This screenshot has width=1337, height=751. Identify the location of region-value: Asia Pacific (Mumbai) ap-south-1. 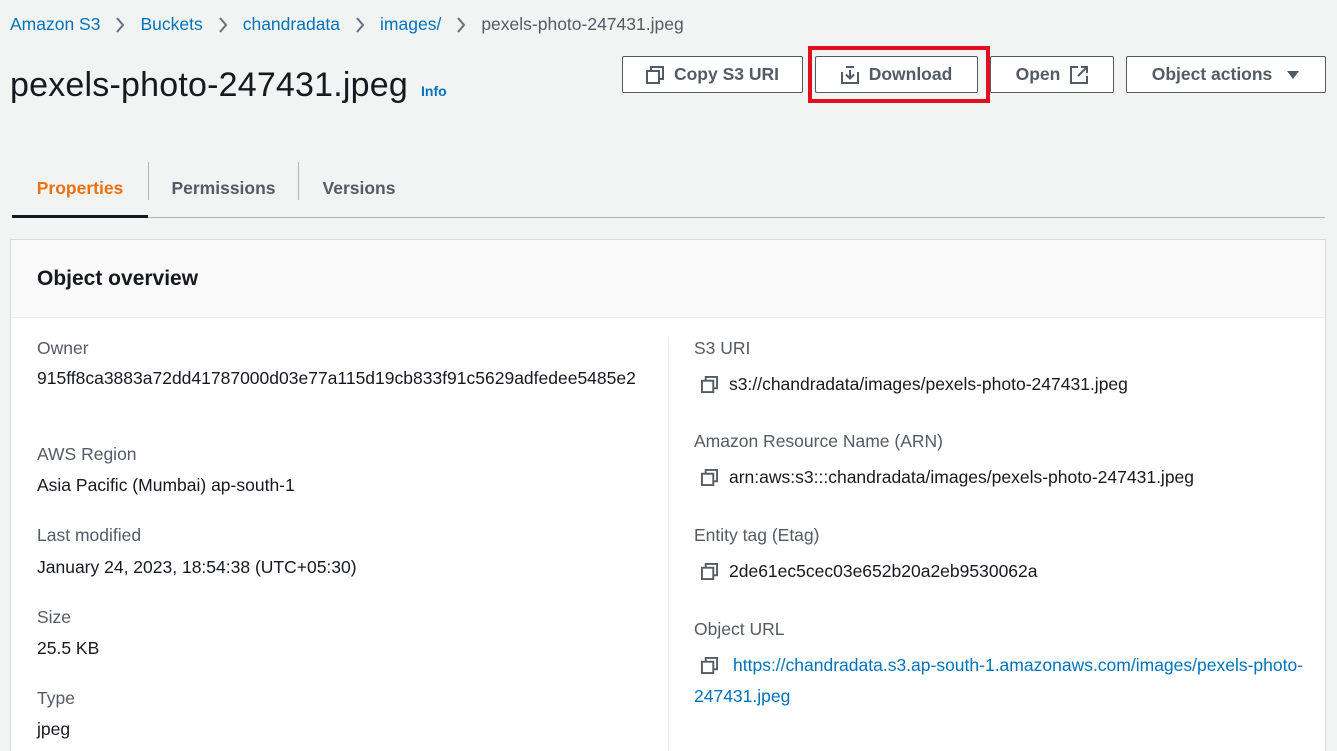
(166, 485).